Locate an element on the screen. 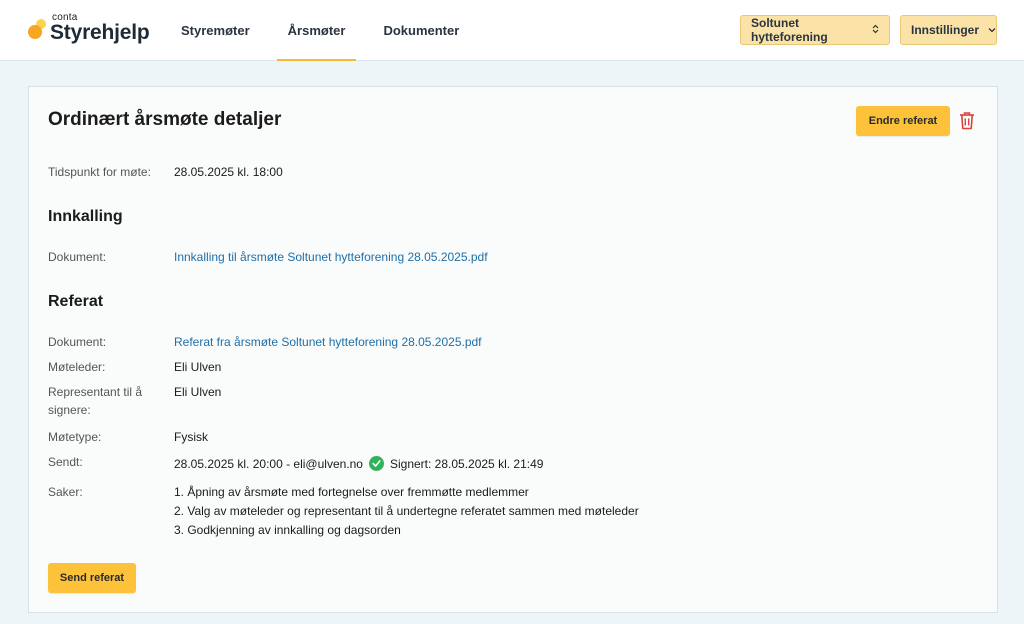 The height and width of the screenshot is (624, 1024). logo: conta Styrehjelp is located at coordinates (93, 30).